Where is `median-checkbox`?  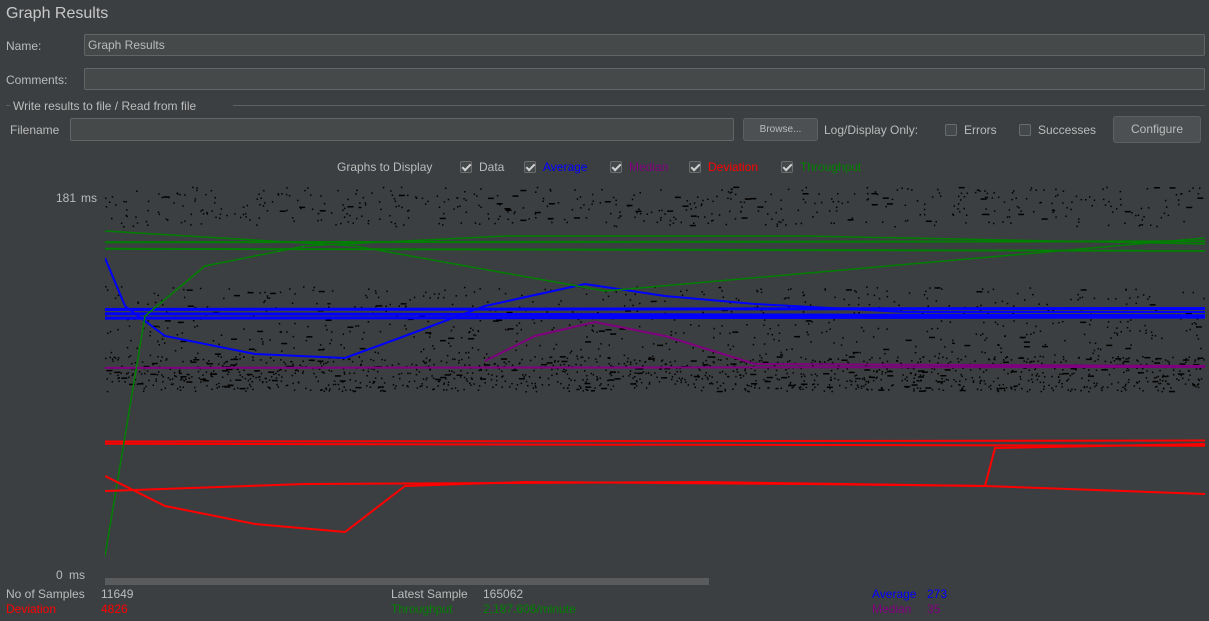 median-checkbox is located at coordinates (616, 167).